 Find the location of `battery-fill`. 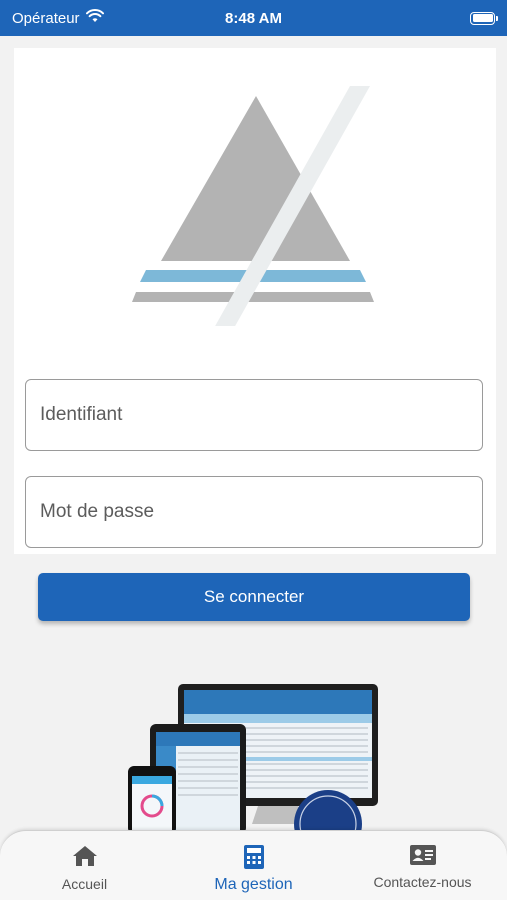

battery-fill is located at coordinates (482, 18).